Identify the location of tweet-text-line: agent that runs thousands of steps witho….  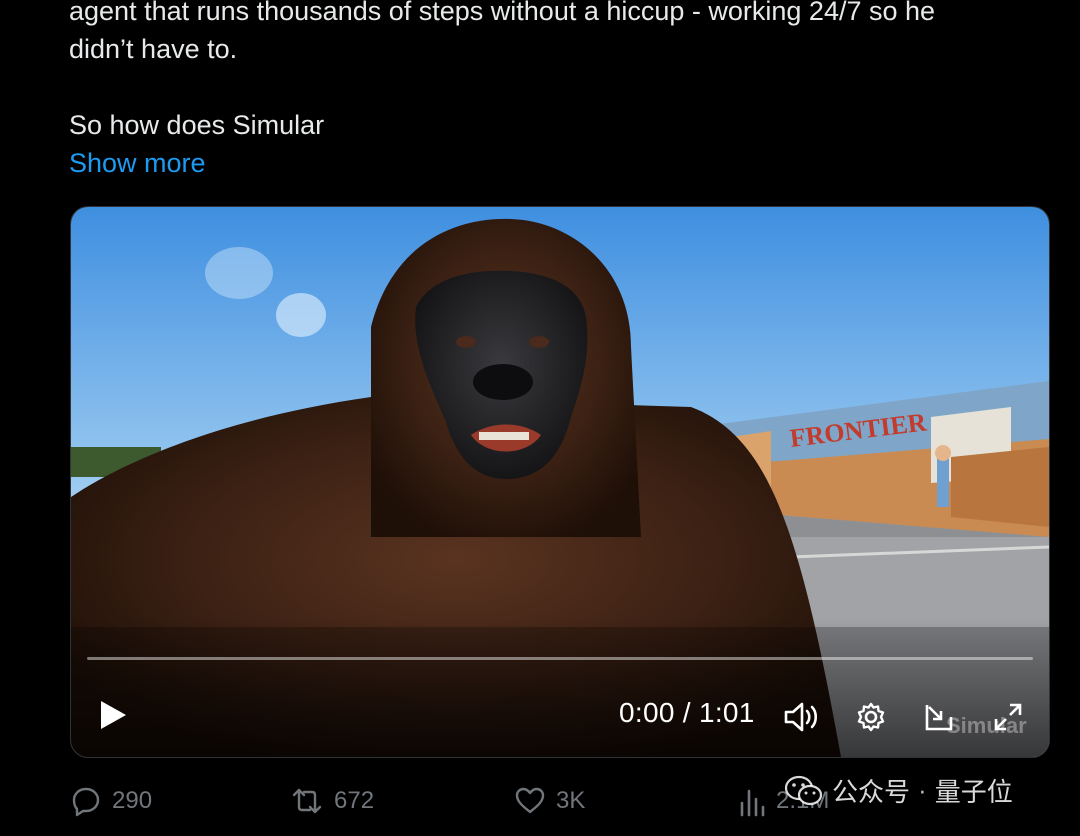
(502, 13).